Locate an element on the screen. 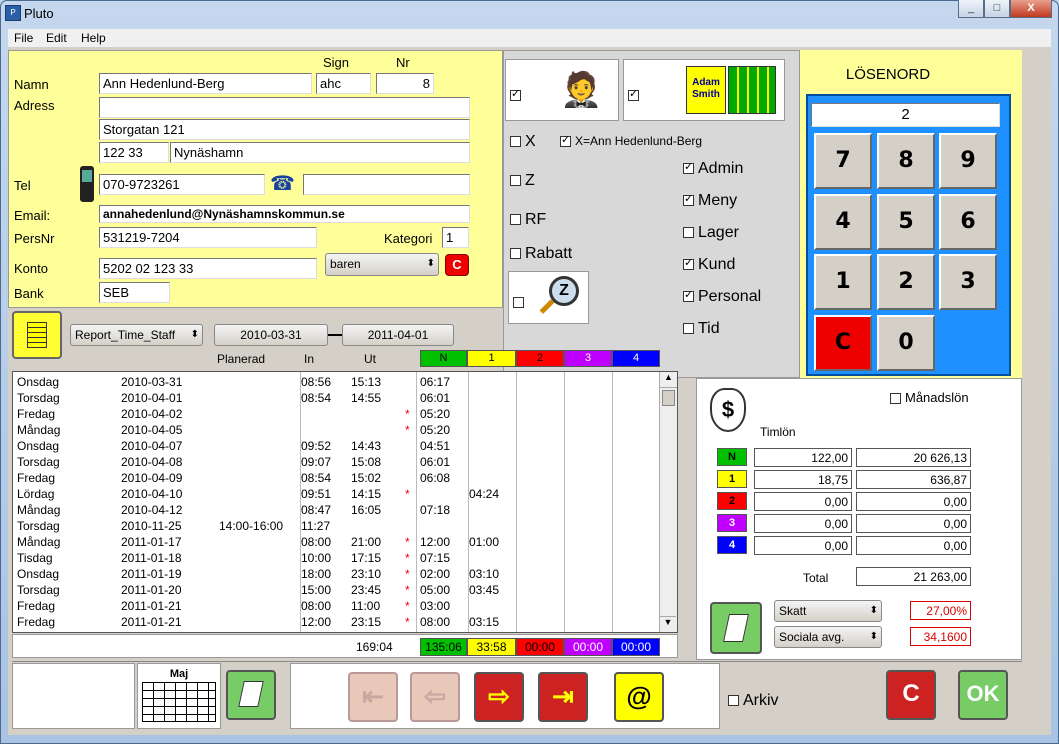 The height and width of the screenshot is (744, 1059). salary-print-button is located at coordinates (736, 628).